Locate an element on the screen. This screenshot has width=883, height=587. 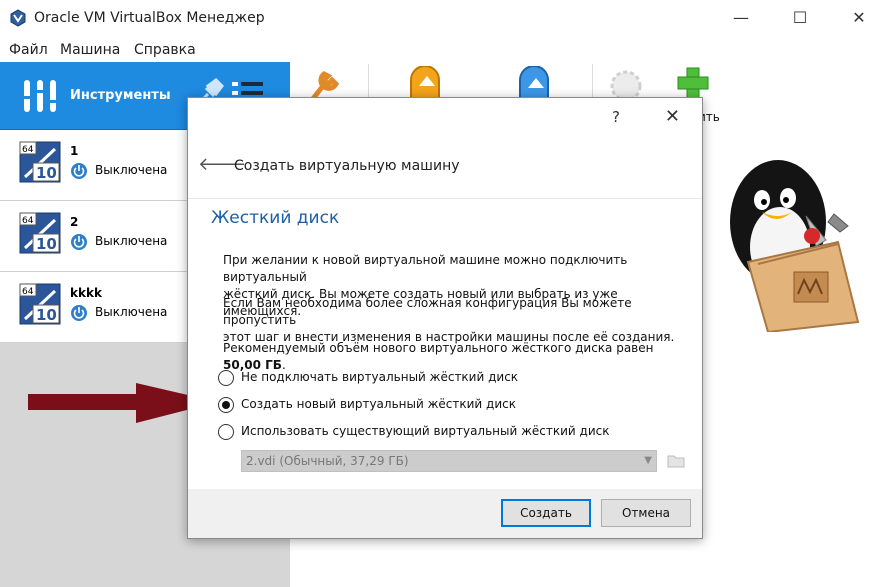
radio-existing-disk is located at coordinates (226, 432).